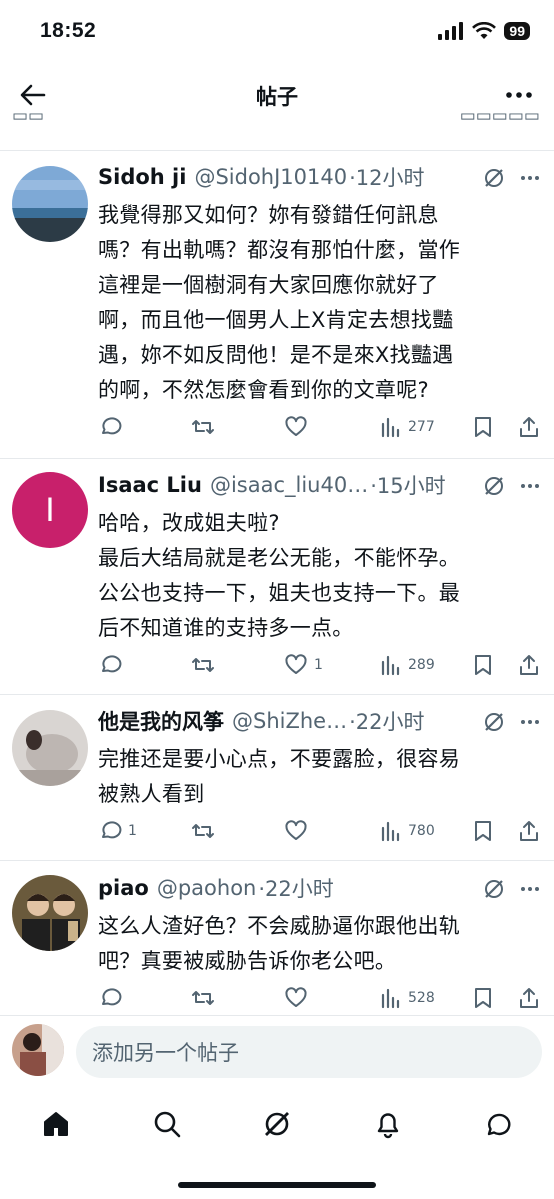 The height and width of the screenshot is (1199, 554). What do you see at coordinates (303, 665) in the screenshot?
I see `like-button: 1` at bounding box center [303, 665].